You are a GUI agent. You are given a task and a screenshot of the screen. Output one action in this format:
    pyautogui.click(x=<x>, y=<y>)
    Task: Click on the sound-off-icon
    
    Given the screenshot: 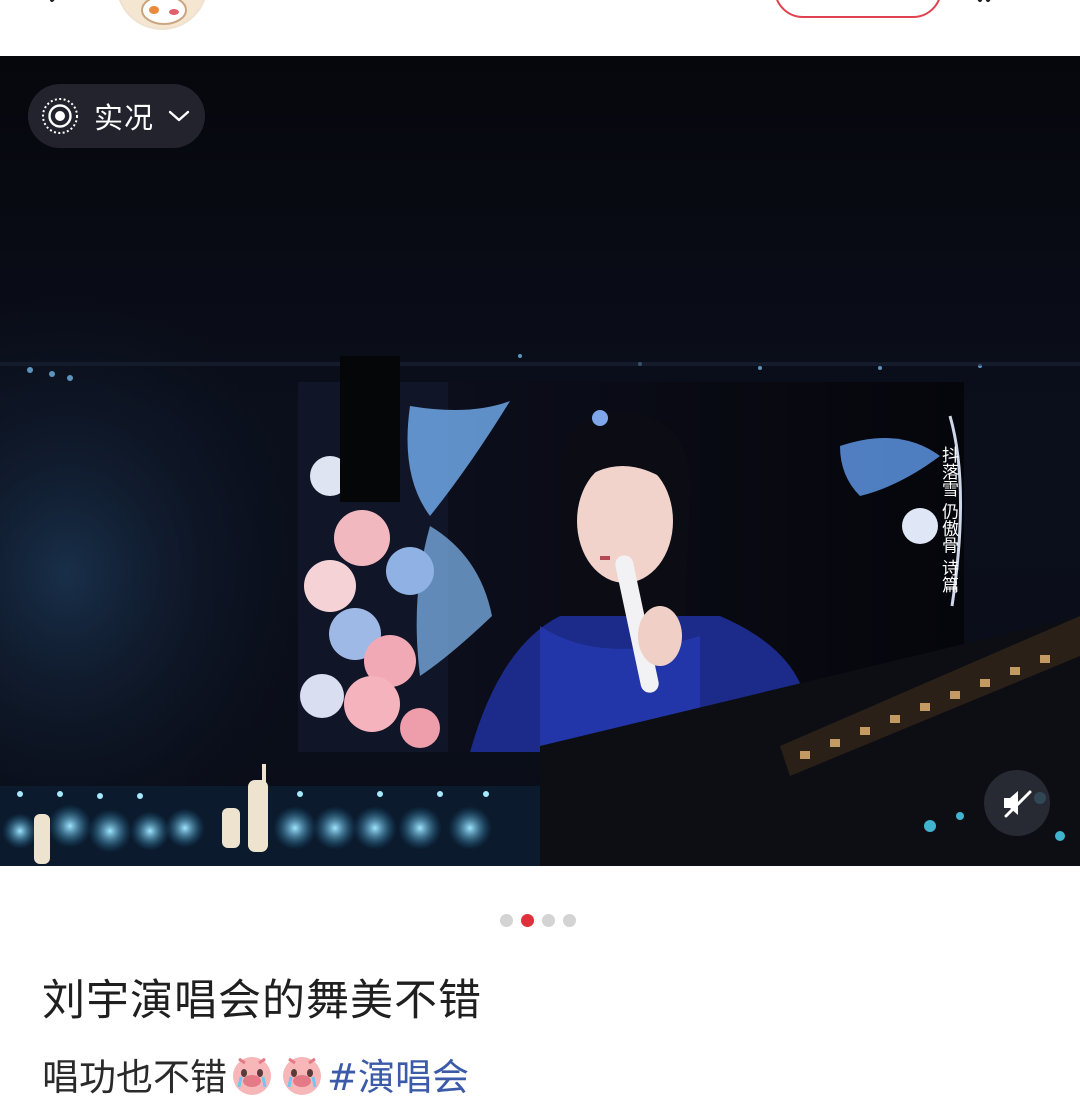 What is the action you would take?
    pyautogui.click(x=1018, y=804)
    